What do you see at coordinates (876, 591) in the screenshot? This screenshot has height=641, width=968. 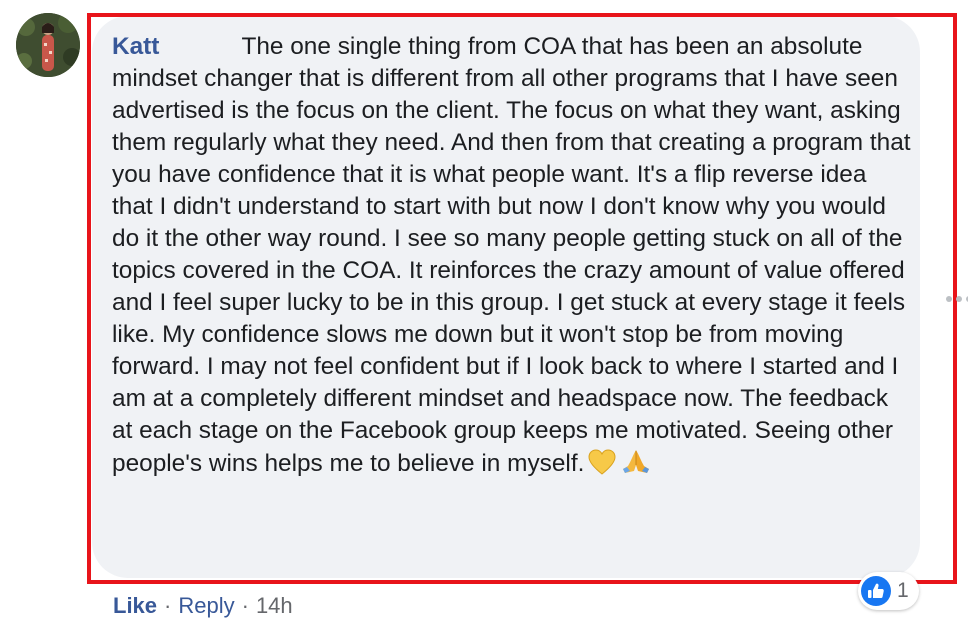 I see `thumbs-up-icon` at bounding box center [876, 591].